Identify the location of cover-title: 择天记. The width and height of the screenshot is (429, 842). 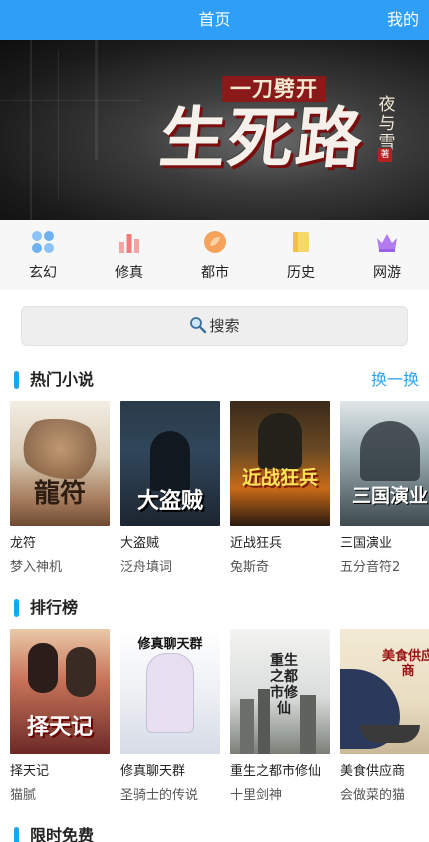
(59, 727).